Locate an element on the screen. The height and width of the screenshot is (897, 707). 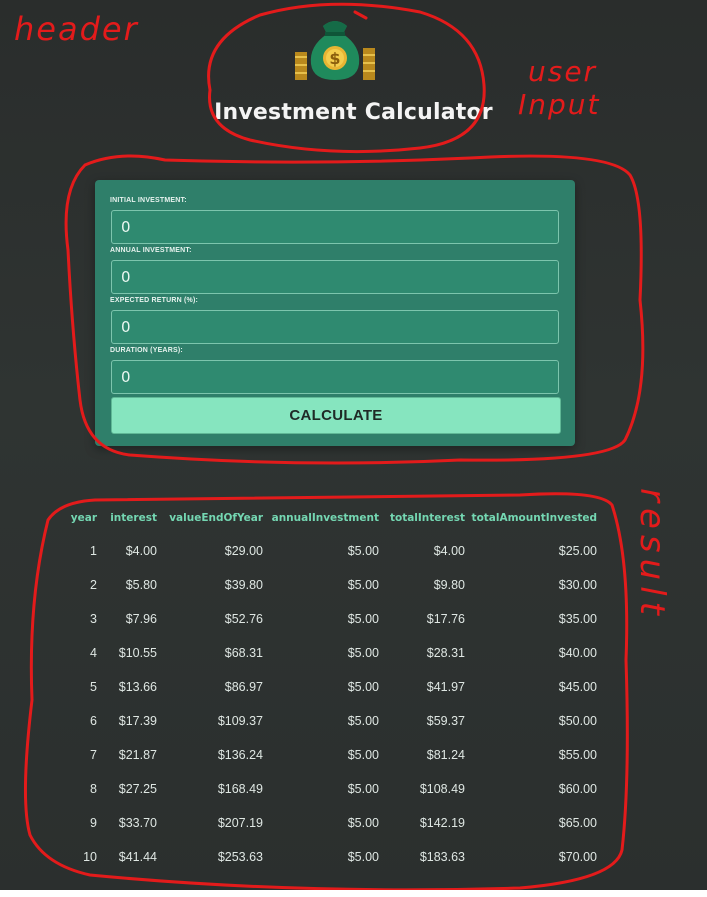
cell-year: 3 is located at coordinates (93, 619).